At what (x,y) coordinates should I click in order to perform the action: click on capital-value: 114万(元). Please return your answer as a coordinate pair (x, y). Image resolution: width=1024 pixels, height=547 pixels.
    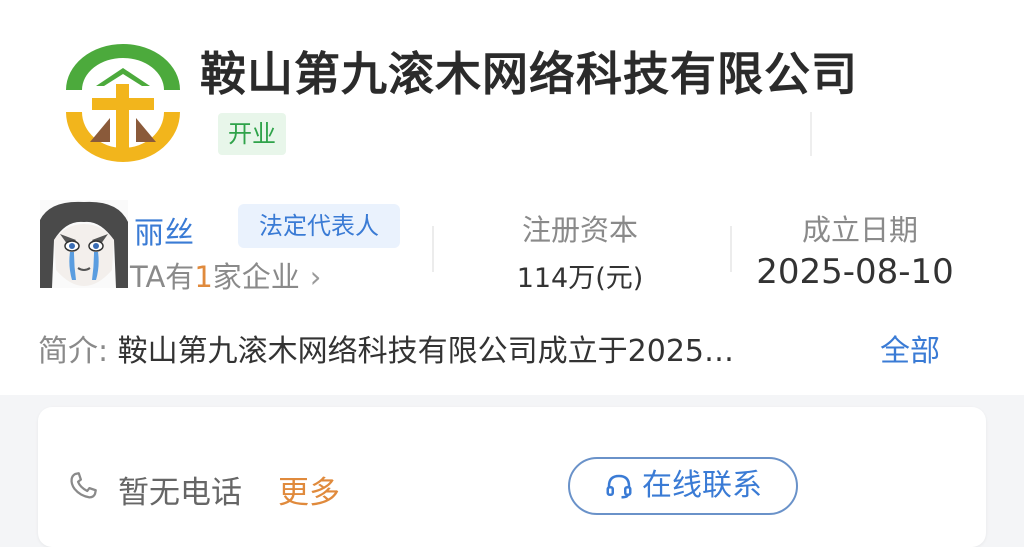
    Looking at the image, I should click on (580, 278).